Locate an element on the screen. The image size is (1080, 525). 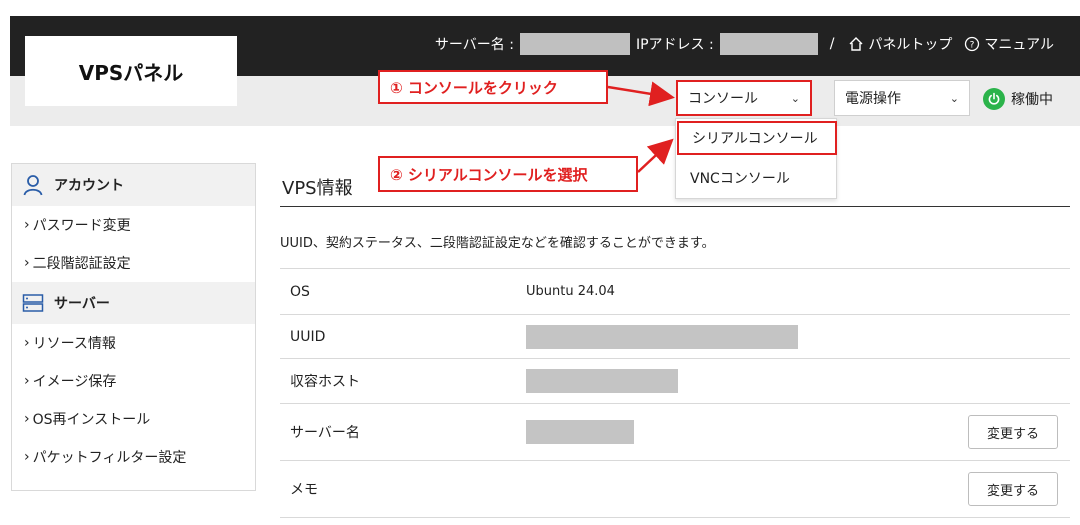
annotation-arrows is located at coordinates (641, 127).